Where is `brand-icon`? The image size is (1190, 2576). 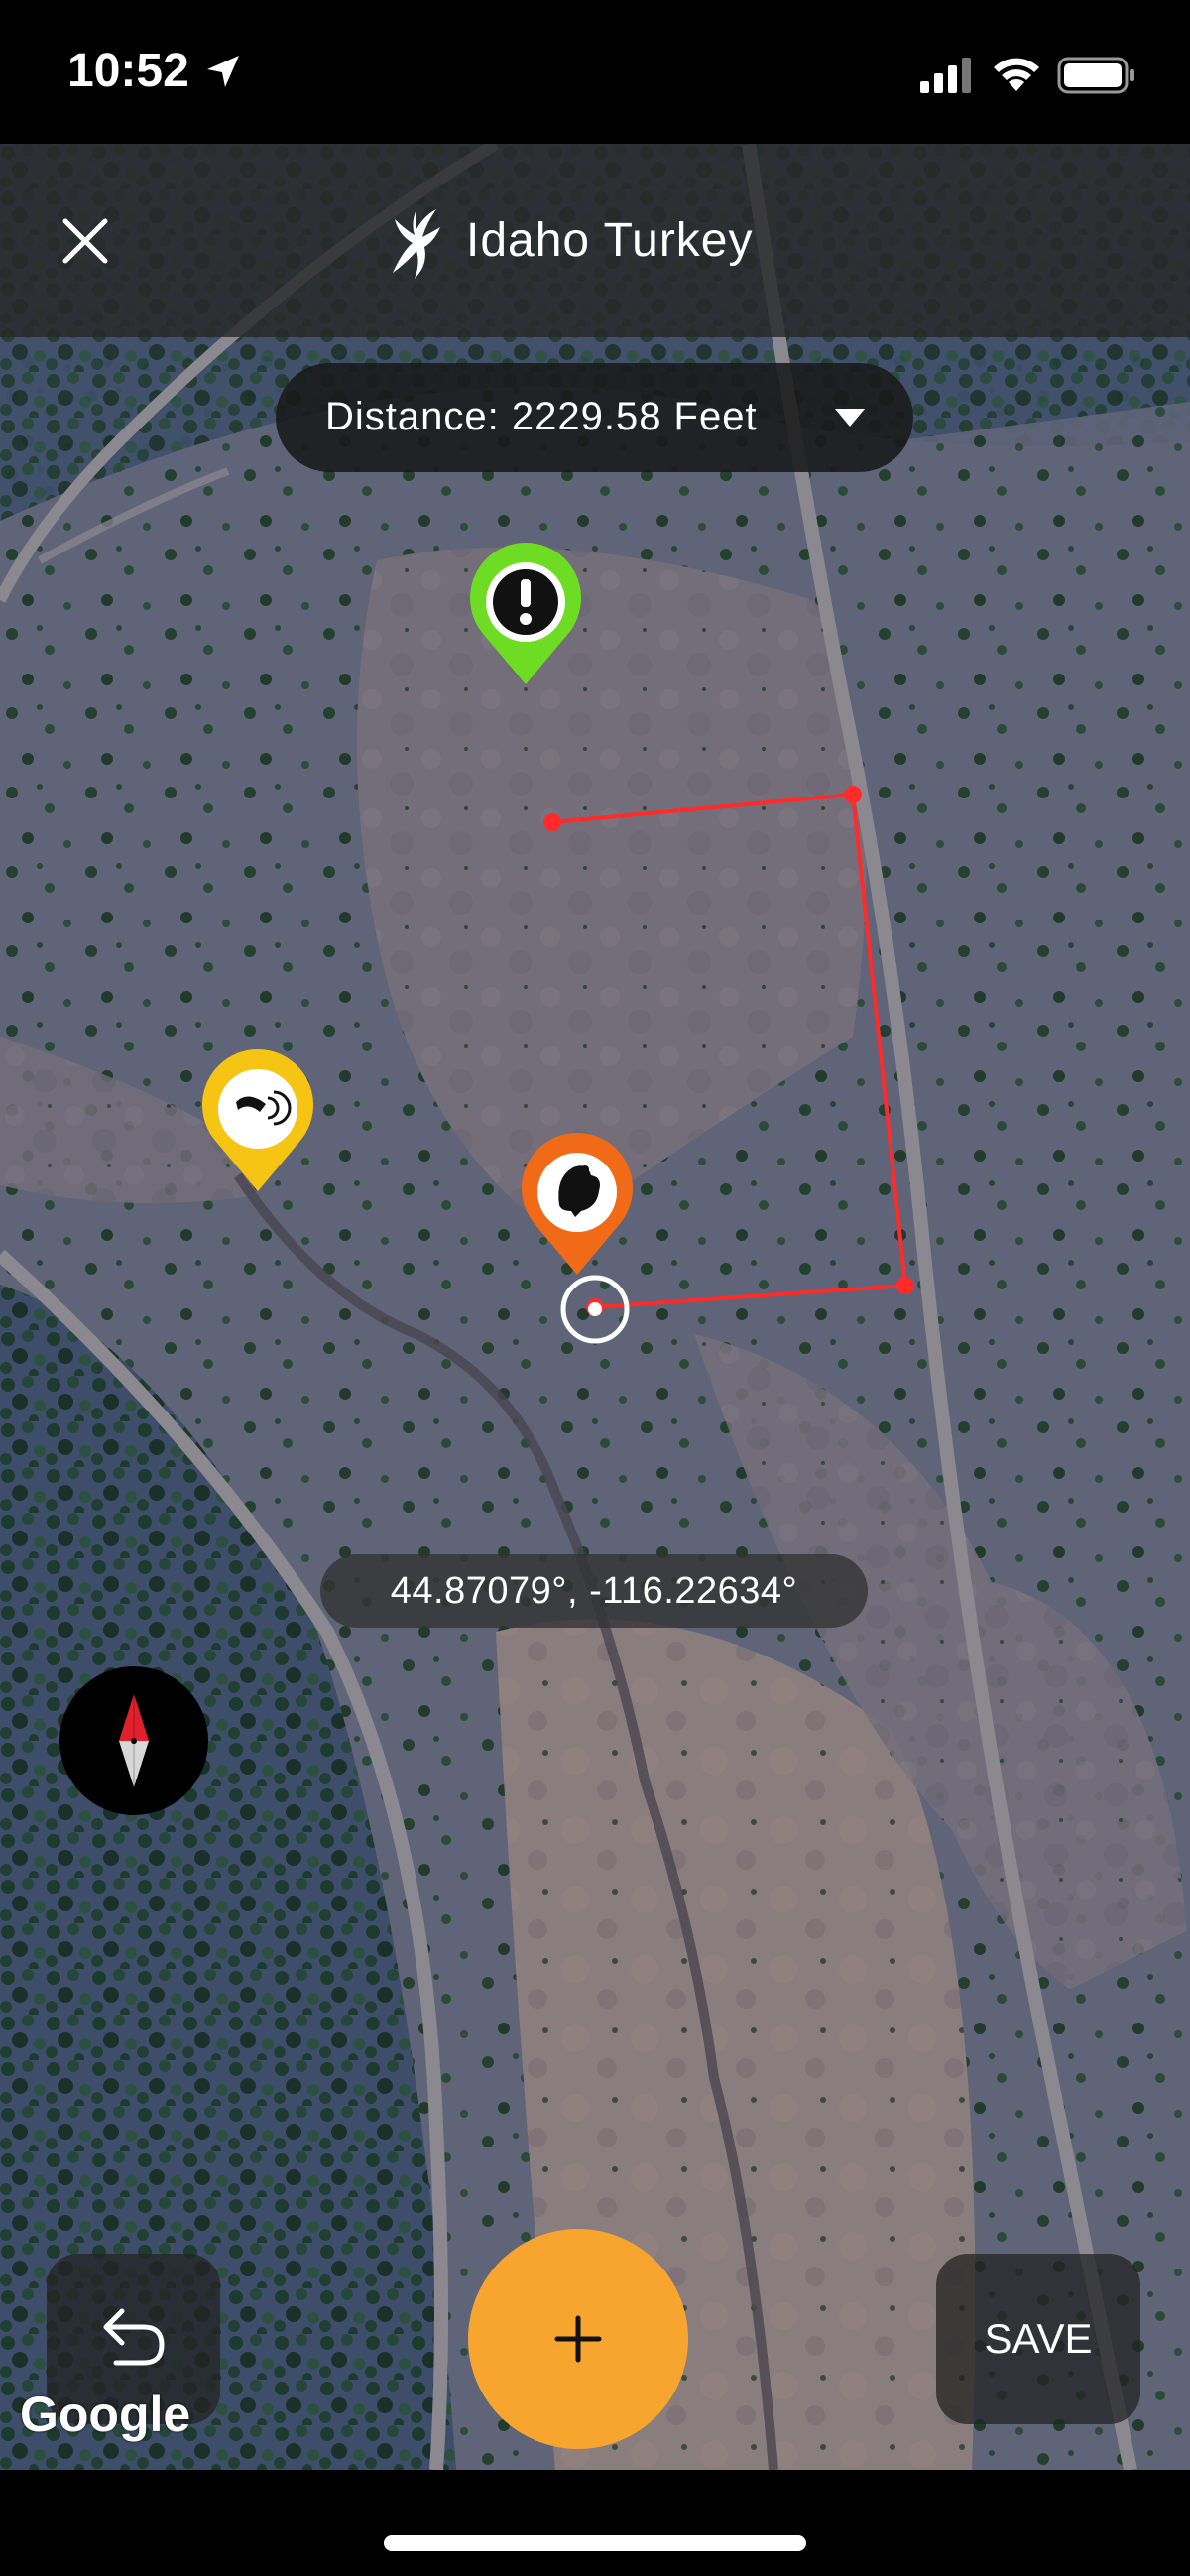 brand-icon is located at coordinates (416, 244).